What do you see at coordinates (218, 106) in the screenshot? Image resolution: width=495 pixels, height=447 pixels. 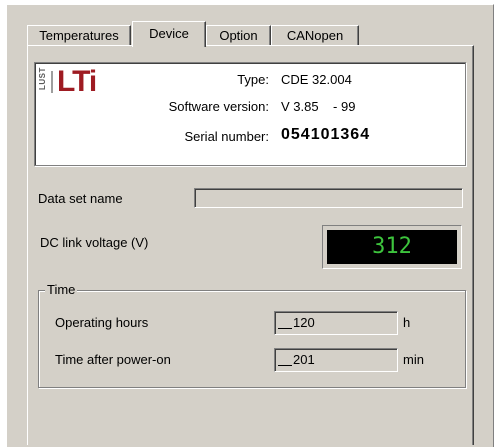 I see `software-version-label: Software version:` at bounding box center [218, 106].